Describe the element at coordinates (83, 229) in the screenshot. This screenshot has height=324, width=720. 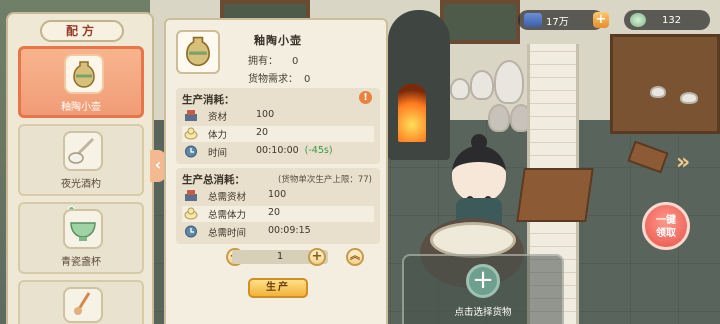
I see `celadon-cup-icon` at that location.